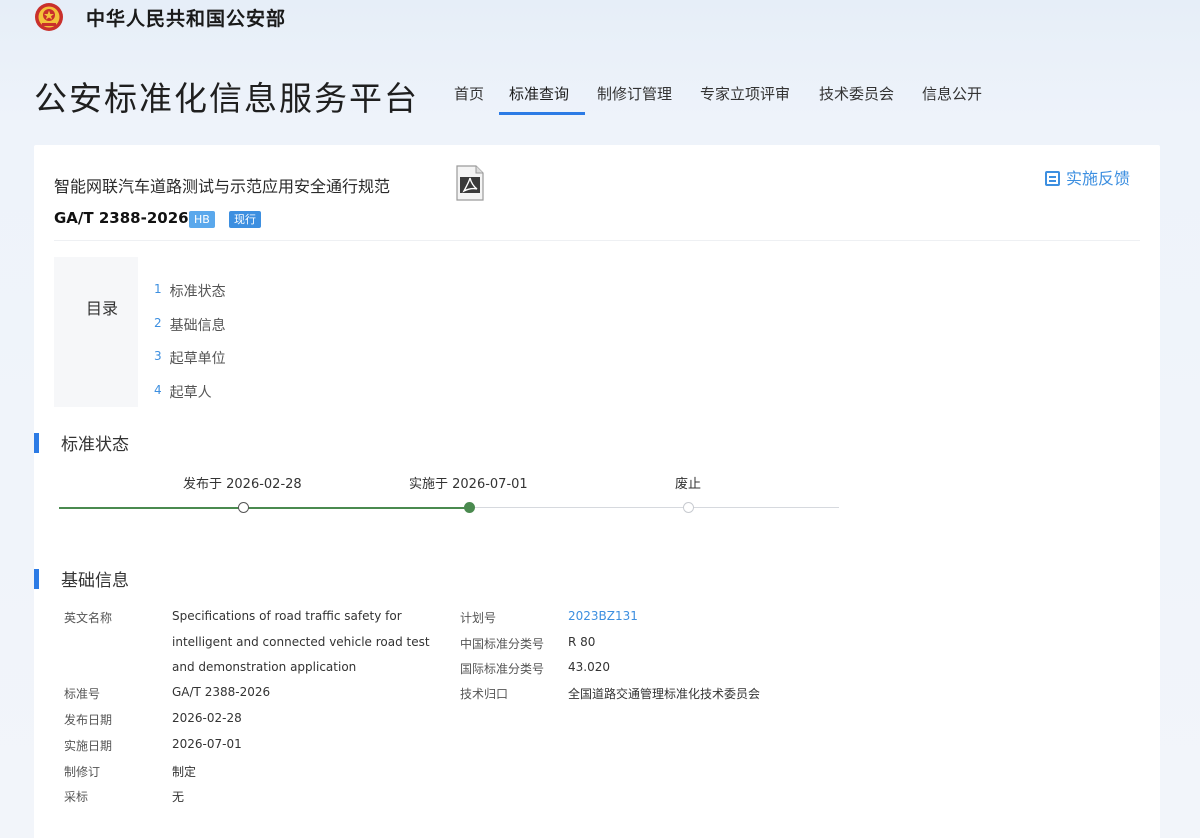  Describe the element at coordinates (603, 616) in the screenshot. I see `value-plan-no-link: 2023BZ131` at that location.